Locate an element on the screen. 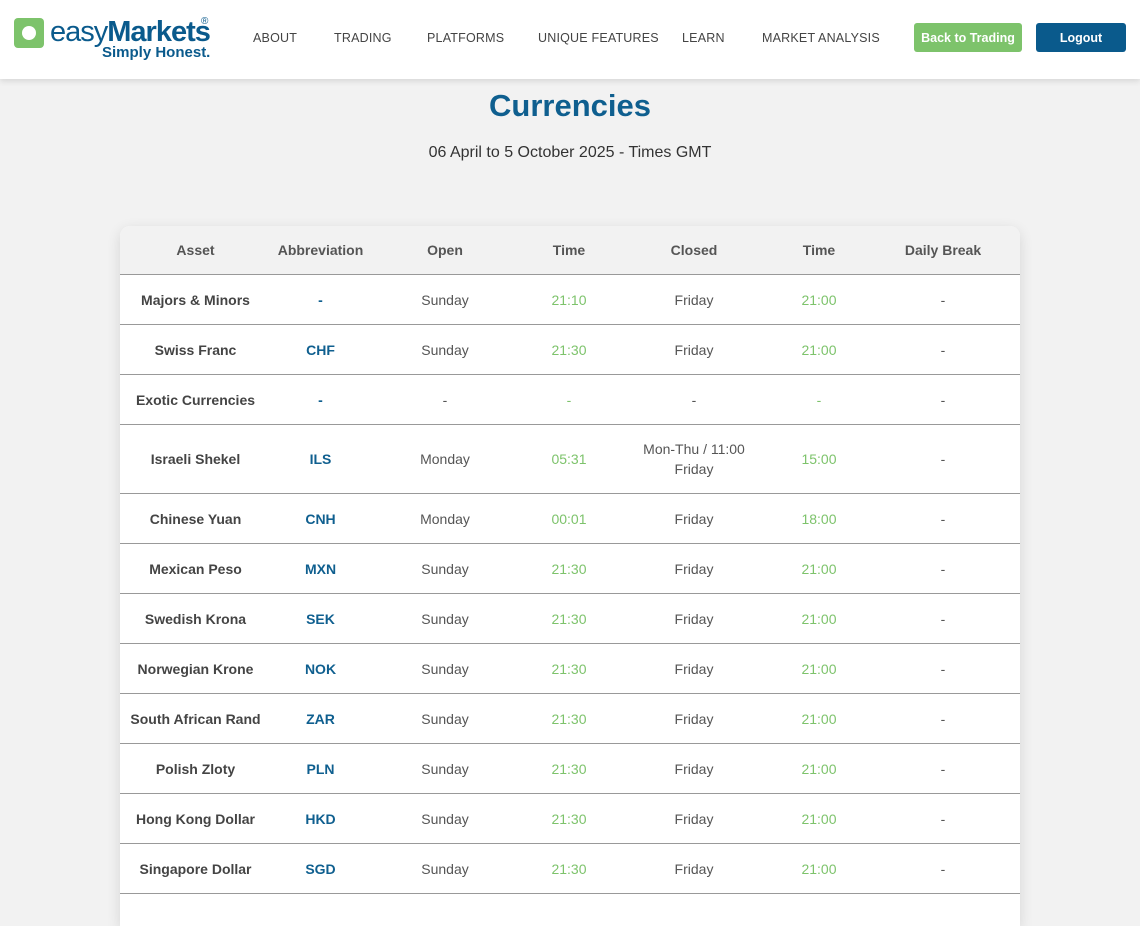 The width and height of the screenshot is (1140, 926). nav-about: ABOUT is located at coordinates (275, 38).